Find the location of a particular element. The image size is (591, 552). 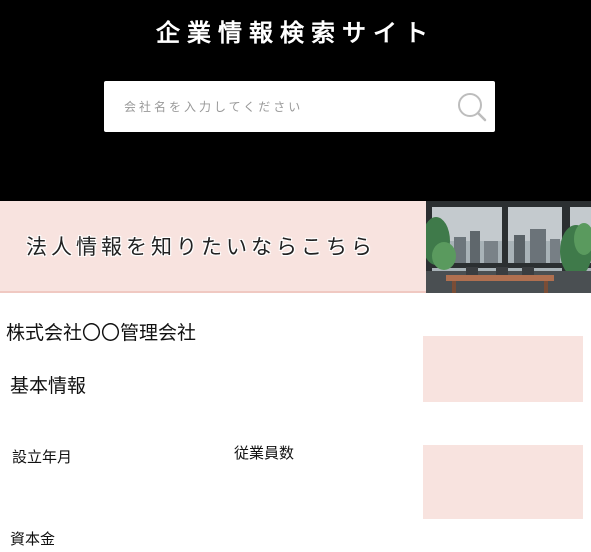

search-input is located at coordinates (276, 106).